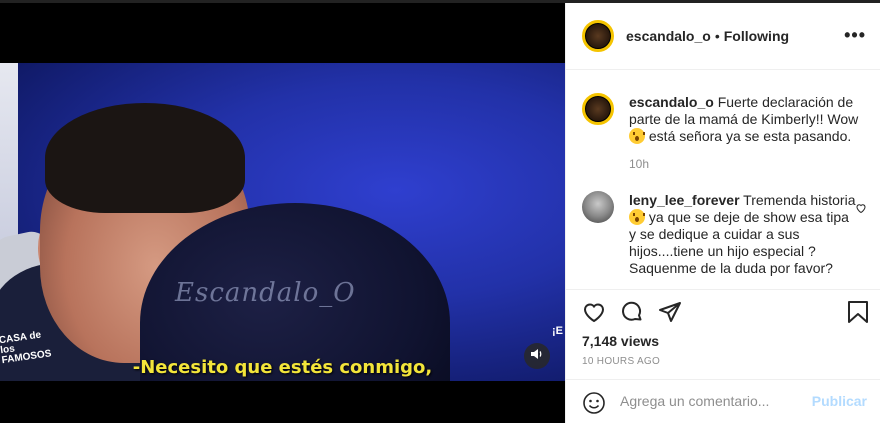 The height and width of the screenshot is (423, 880). Describe the element at coordinates (723, 334) in the screenshot. I see `post-actions: 7,148 views 10 HOURS AGO` at that location.